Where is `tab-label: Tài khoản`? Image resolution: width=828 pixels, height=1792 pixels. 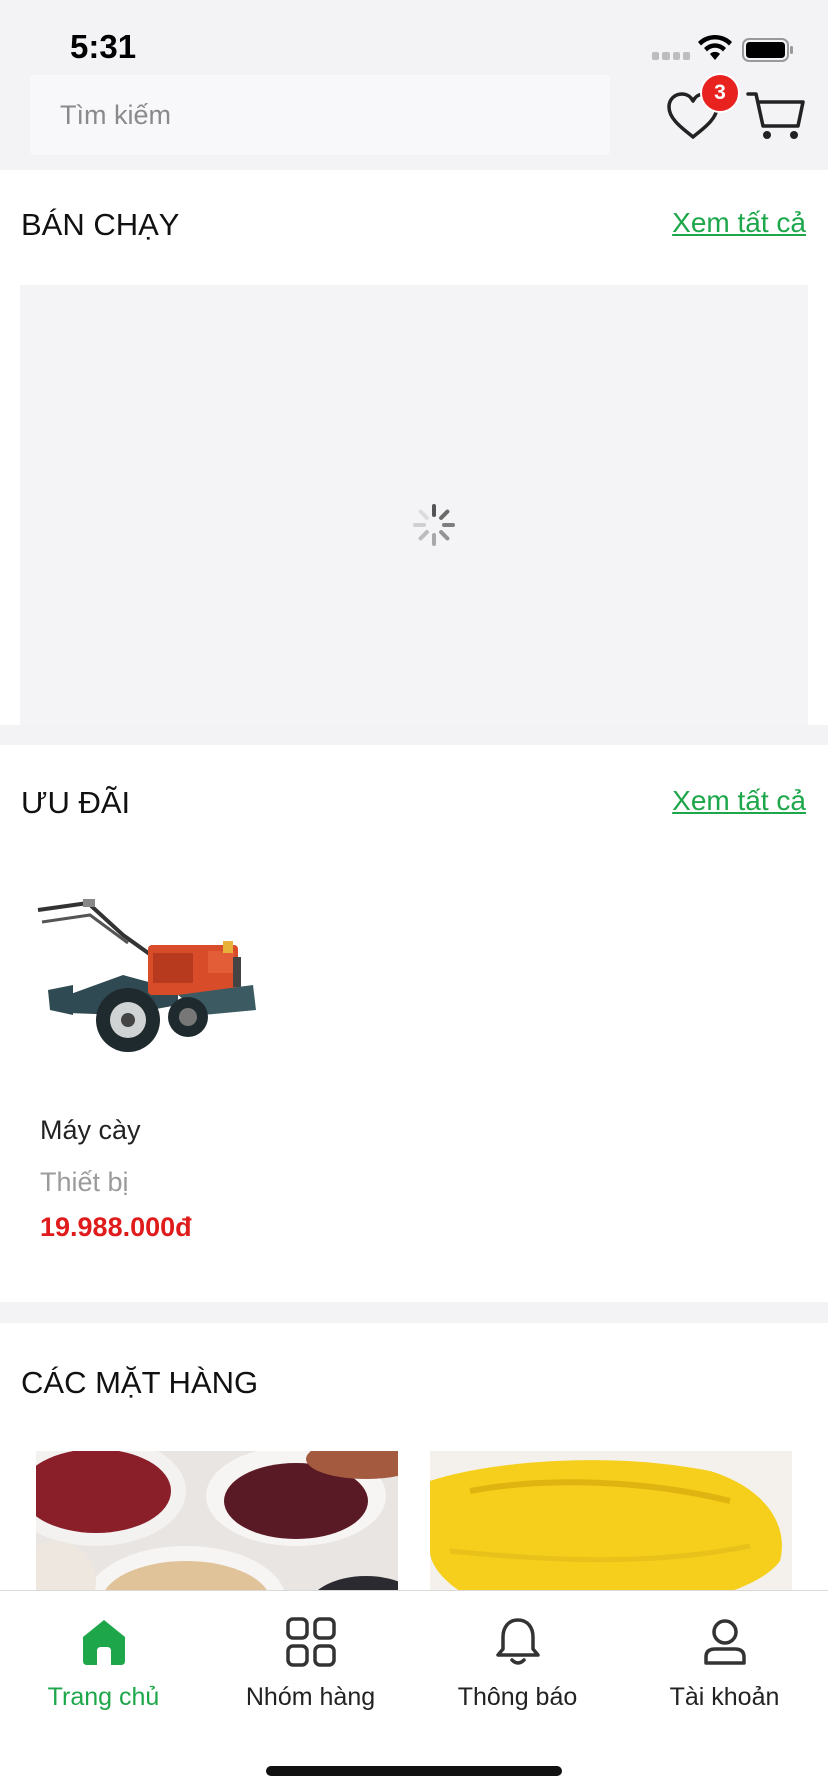
tab-label: Tài khoản is located at coordinates (724, 1697).